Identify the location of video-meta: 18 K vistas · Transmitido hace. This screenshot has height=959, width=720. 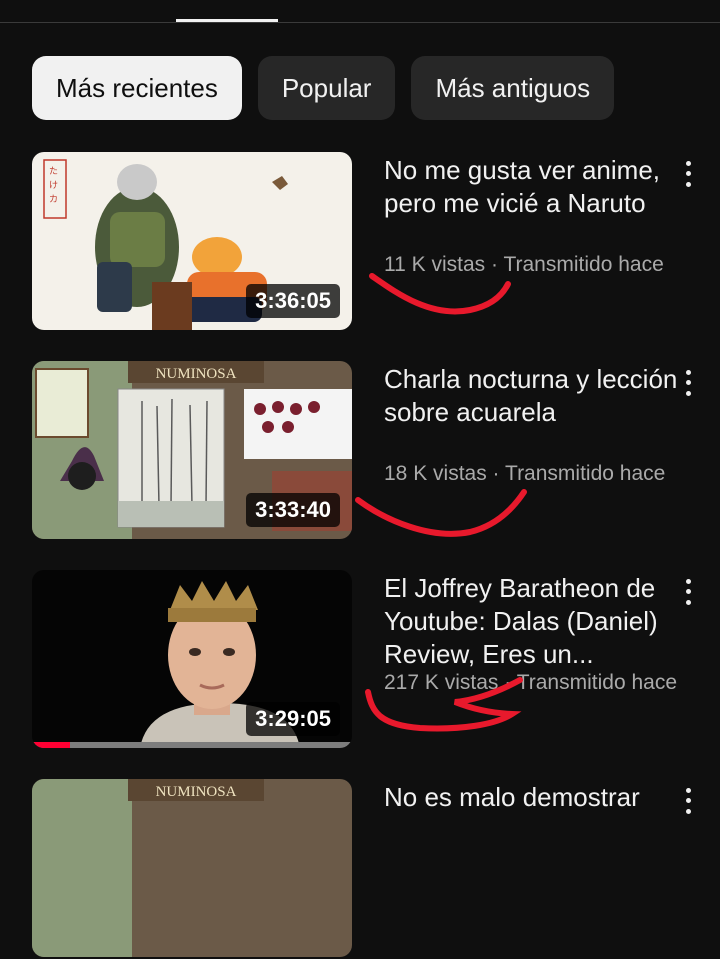
(525, 473).